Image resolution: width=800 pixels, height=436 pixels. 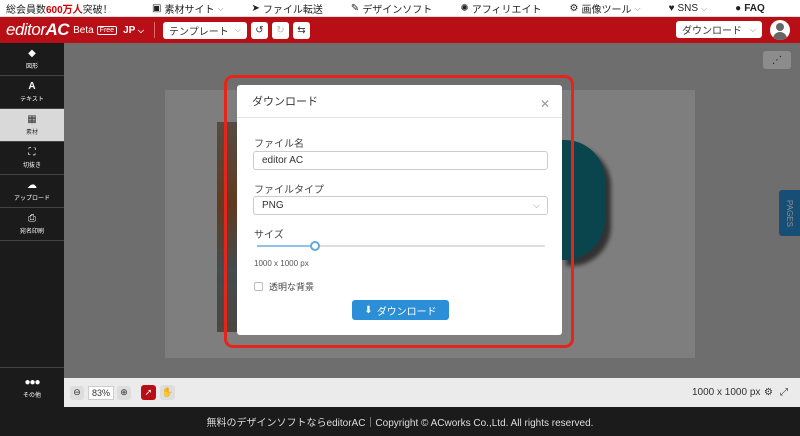 What do you see at coordinates (64, 10) in the screenshot?
I see `promo-highlight: 600万人` at bounding box center [64, 10].